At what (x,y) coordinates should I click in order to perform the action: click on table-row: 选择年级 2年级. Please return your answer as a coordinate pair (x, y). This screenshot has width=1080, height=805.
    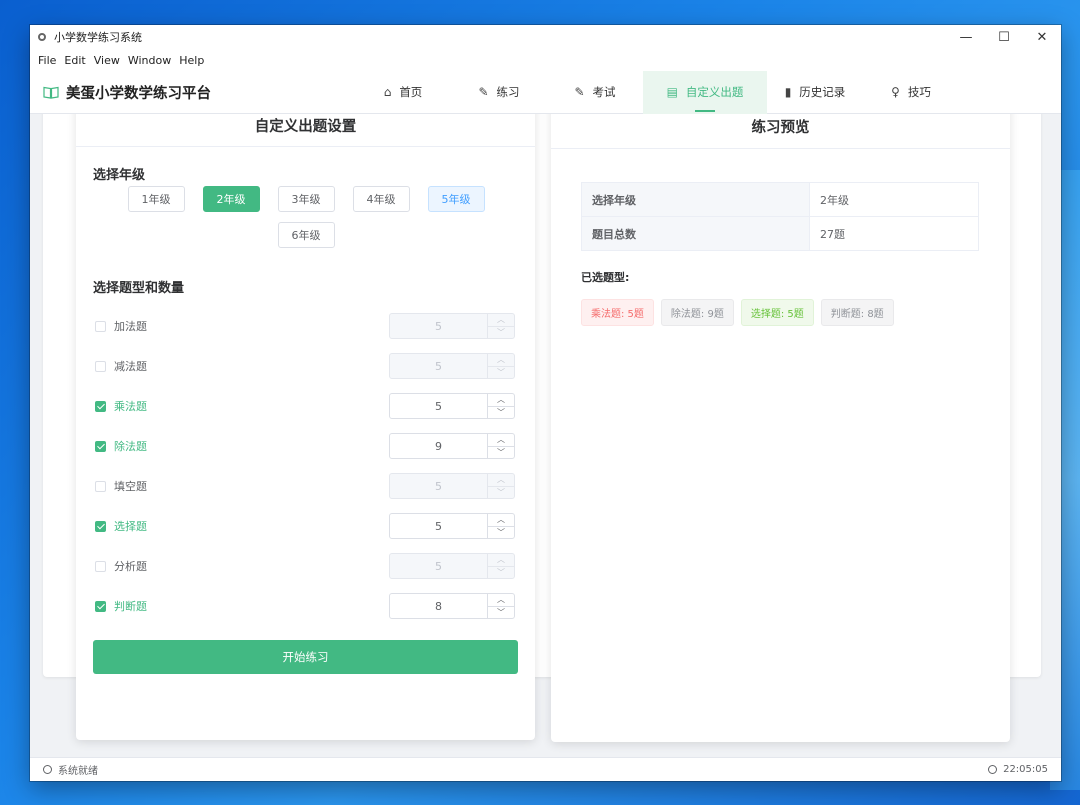
    Looking at the image, I should click on (780, 199).